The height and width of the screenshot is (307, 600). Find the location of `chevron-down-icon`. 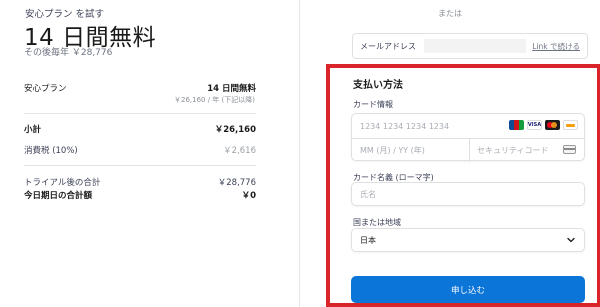

chevron-down-icon is located at coordinates (571, 240).